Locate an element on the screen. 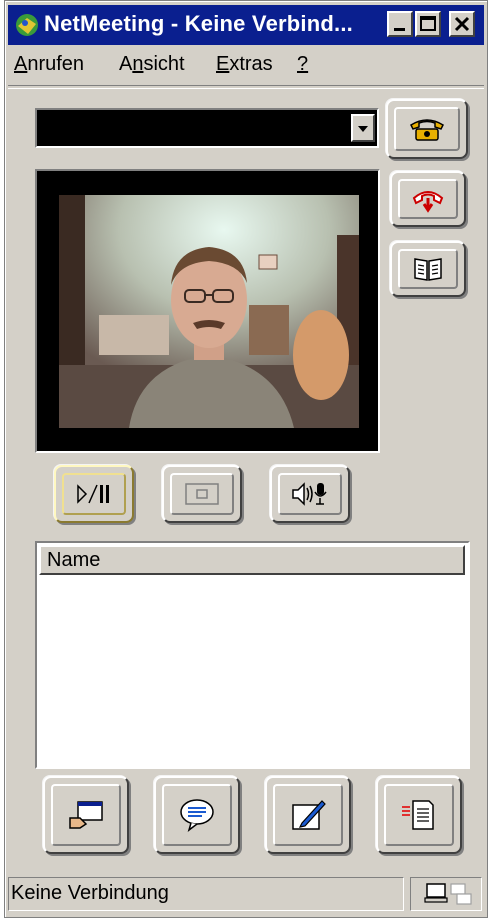 The width and height of the screenshot is (493, 922). address-book-icon is located at coordinates (428, 269).